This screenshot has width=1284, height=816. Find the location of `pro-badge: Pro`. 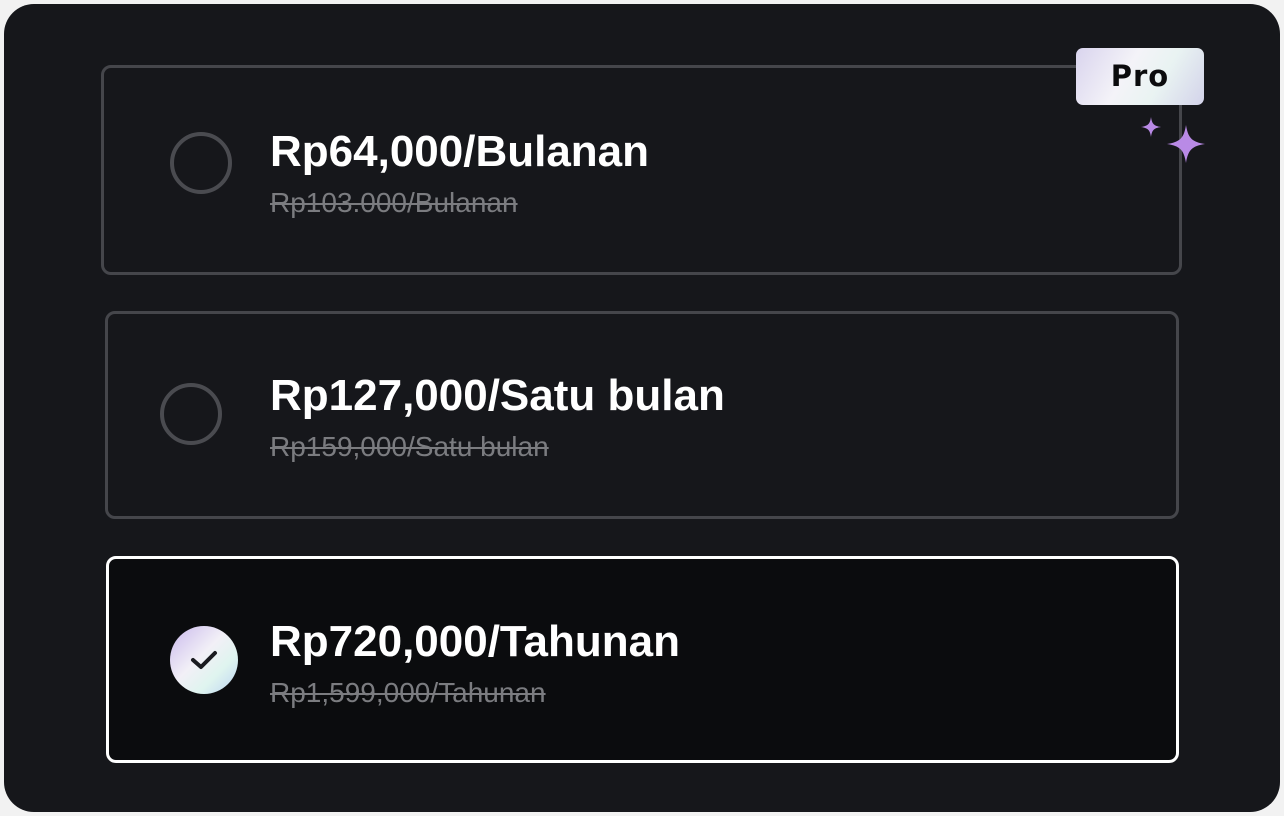

pro-badge: Pro is located at coordinates (1140, 76).